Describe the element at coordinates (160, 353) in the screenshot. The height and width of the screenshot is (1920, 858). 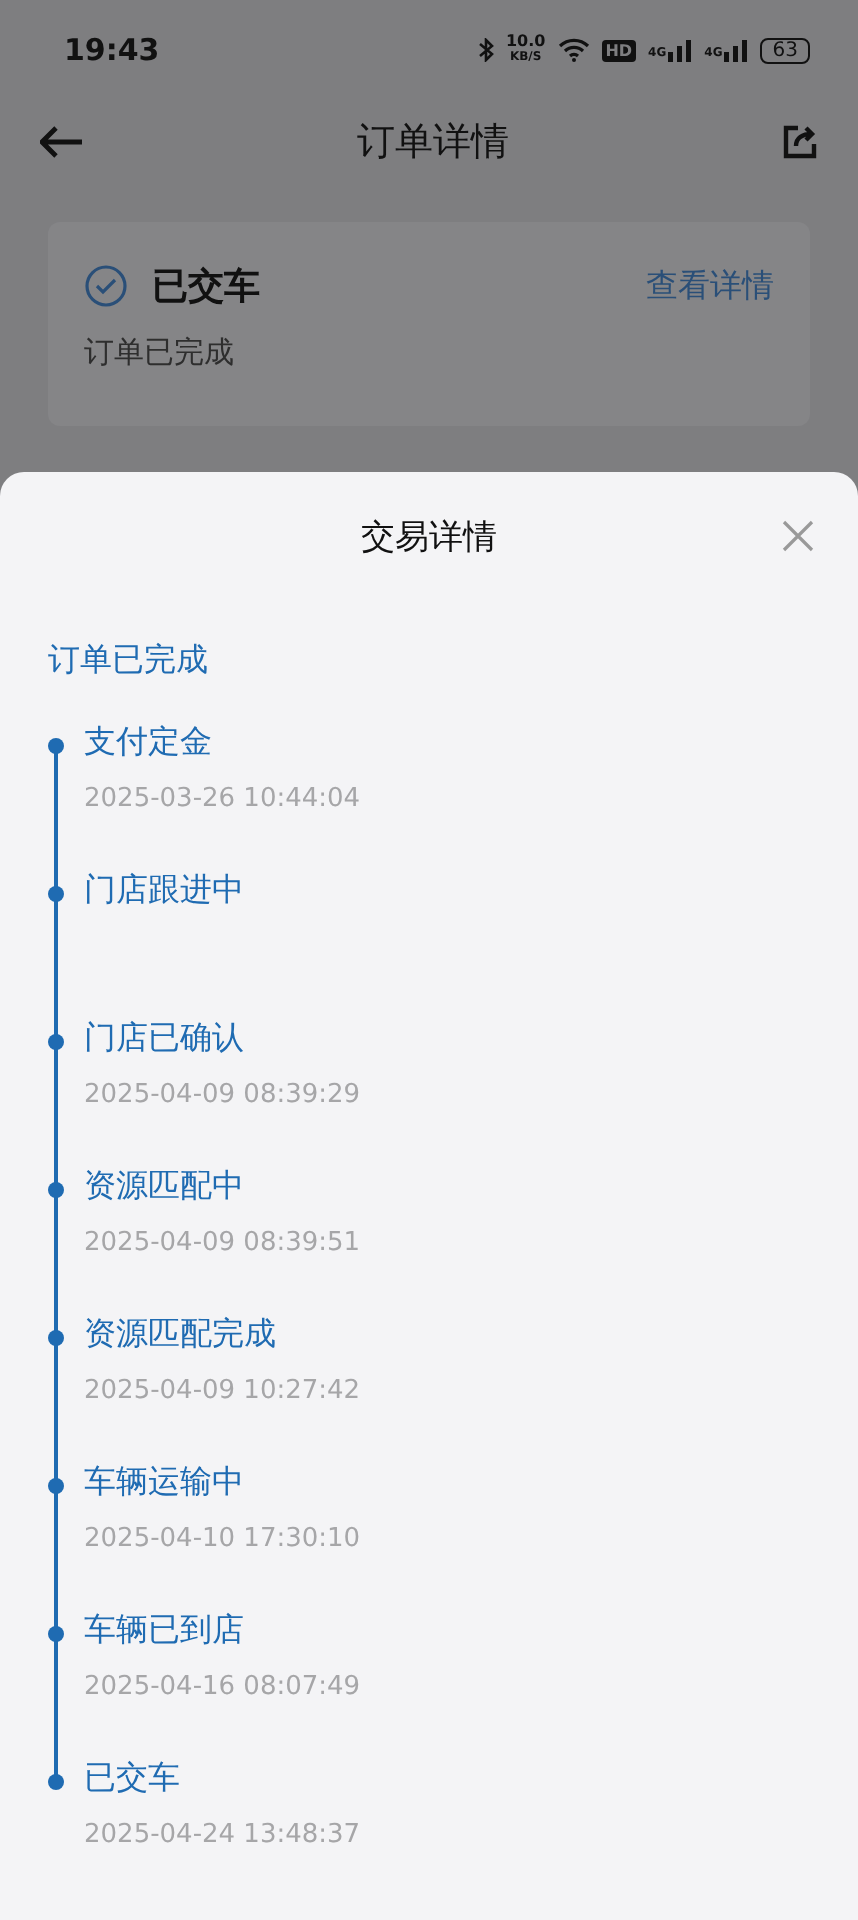
I see `order-subtitle: 订单已完成` at that location.